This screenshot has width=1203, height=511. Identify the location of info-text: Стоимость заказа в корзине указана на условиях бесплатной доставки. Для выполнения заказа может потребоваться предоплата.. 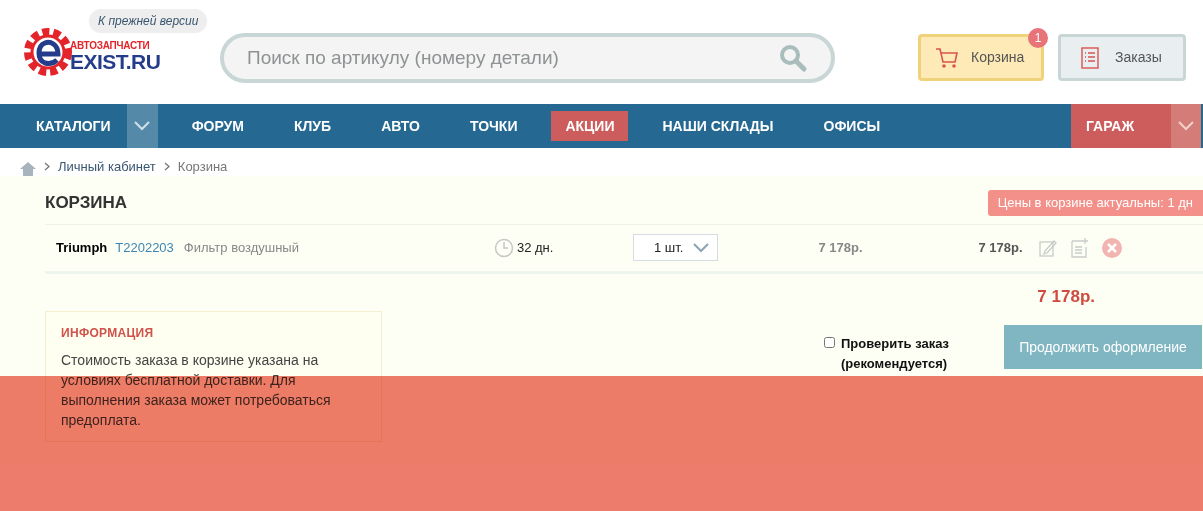
(196, 390).